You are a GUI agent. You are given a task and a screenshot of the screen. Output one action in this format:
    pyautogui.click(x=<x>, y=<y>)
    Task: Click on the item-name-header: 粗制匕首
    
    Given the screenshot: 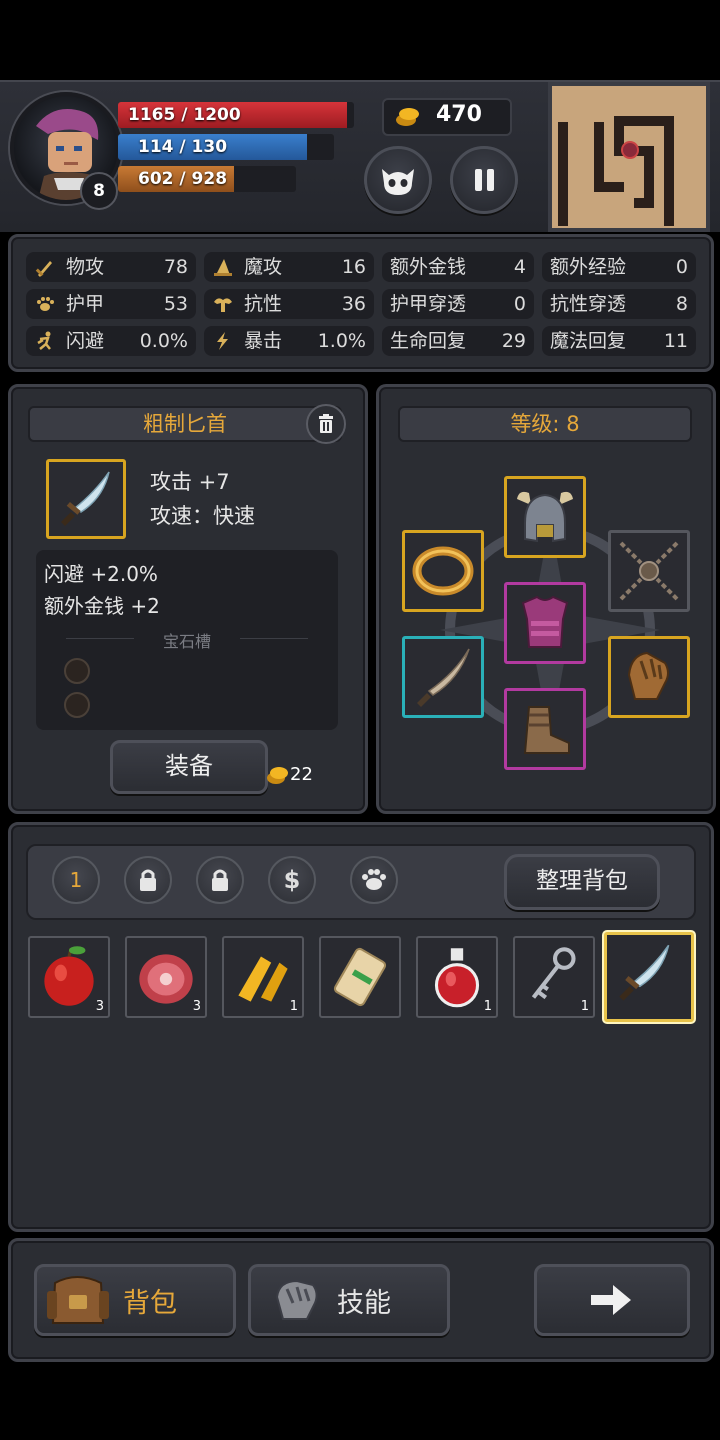 What is the action you would take?
    pyautogui.click(x=185, y=424)
    